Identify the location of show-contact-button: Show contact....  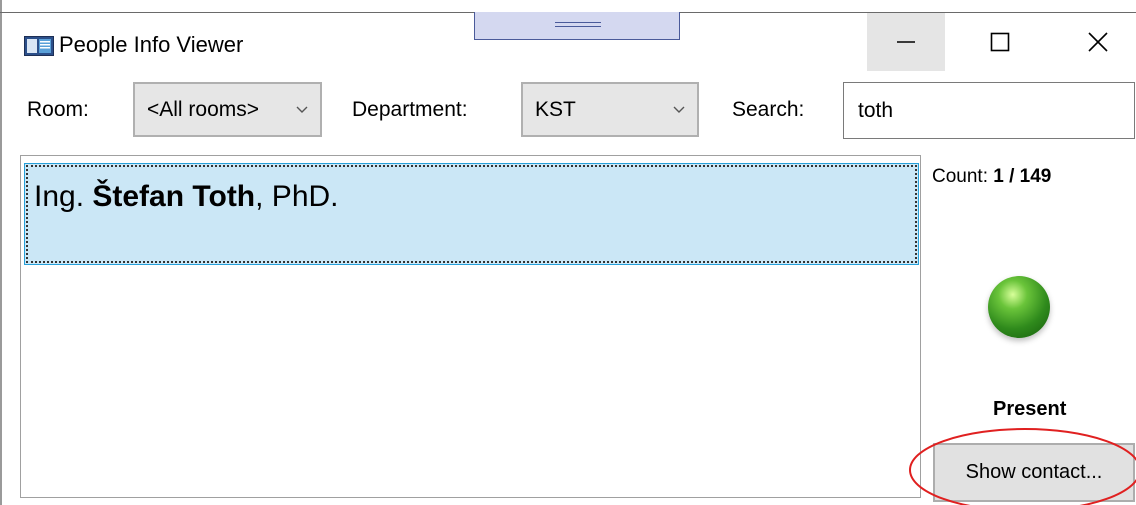
(1034, 472).